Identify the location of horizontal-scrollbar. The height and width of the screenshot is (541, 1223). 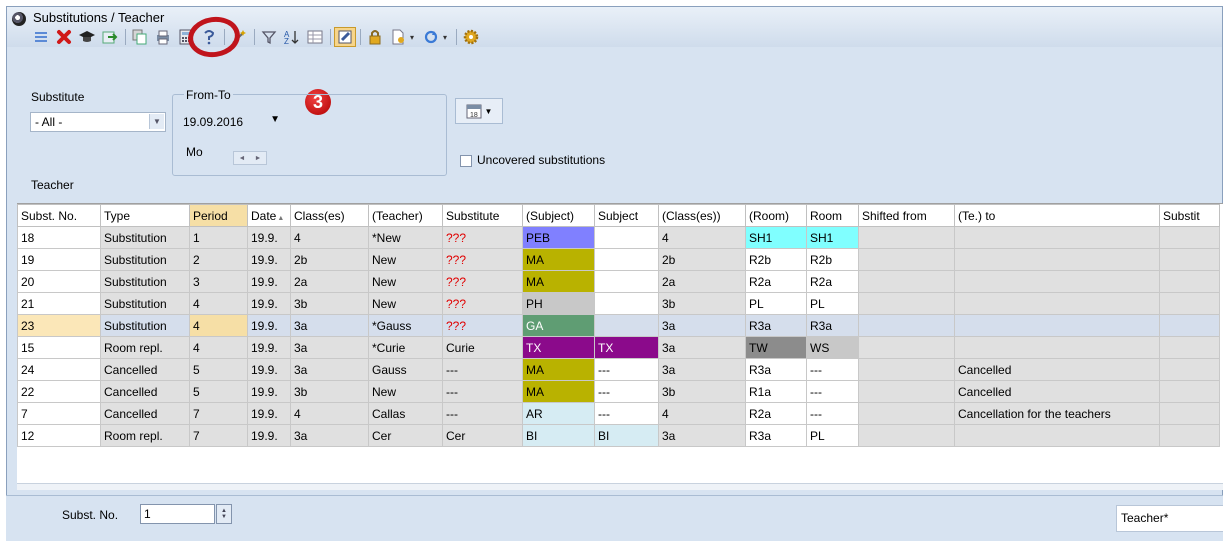
(620, 486).